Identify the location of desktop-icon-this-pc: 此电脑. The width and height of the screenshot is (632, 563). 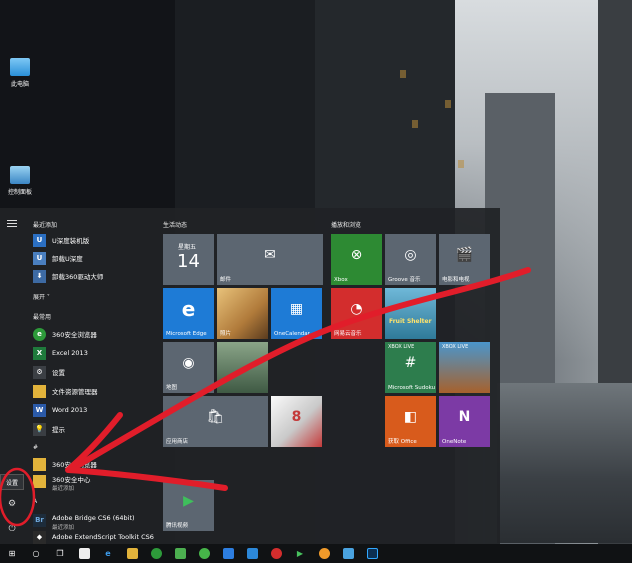
(20, 73).